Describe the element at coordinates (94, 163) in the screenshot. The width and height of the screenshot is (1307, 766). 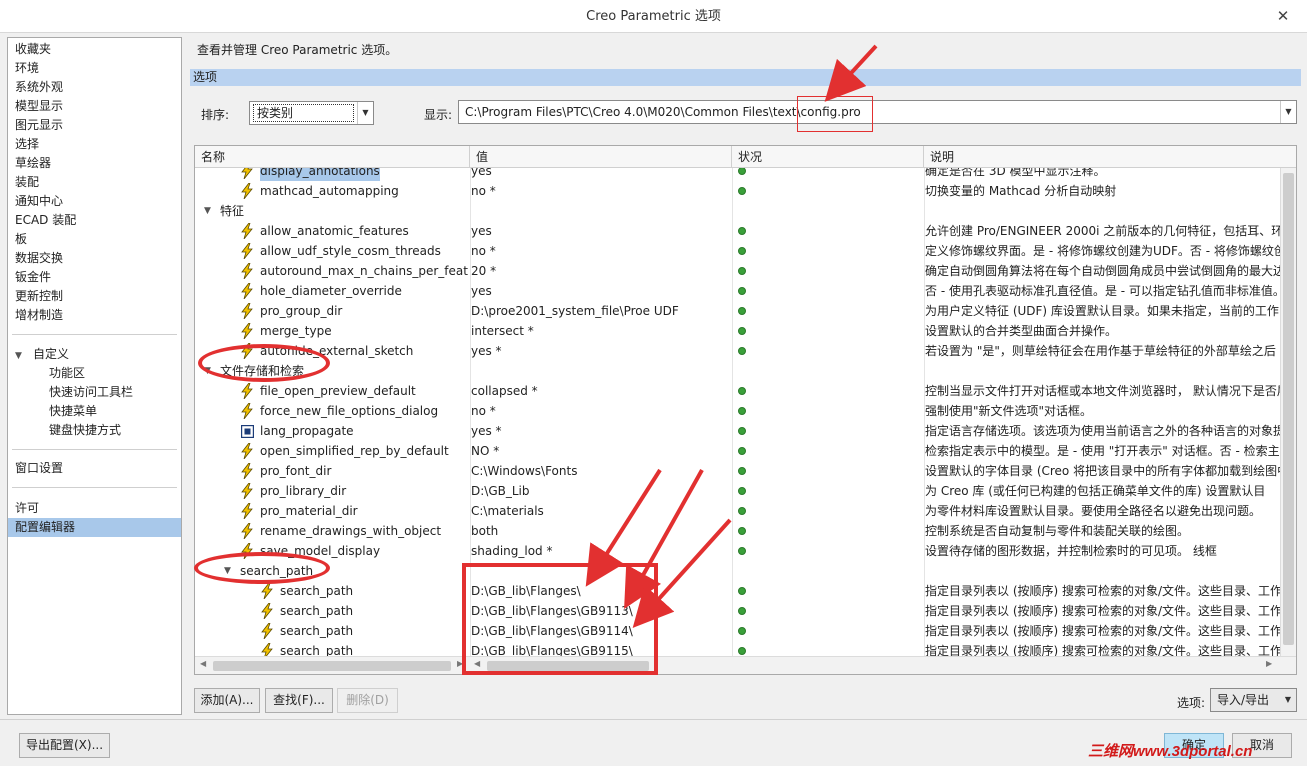
I see `sidebar-item: 草绘器` at that location.